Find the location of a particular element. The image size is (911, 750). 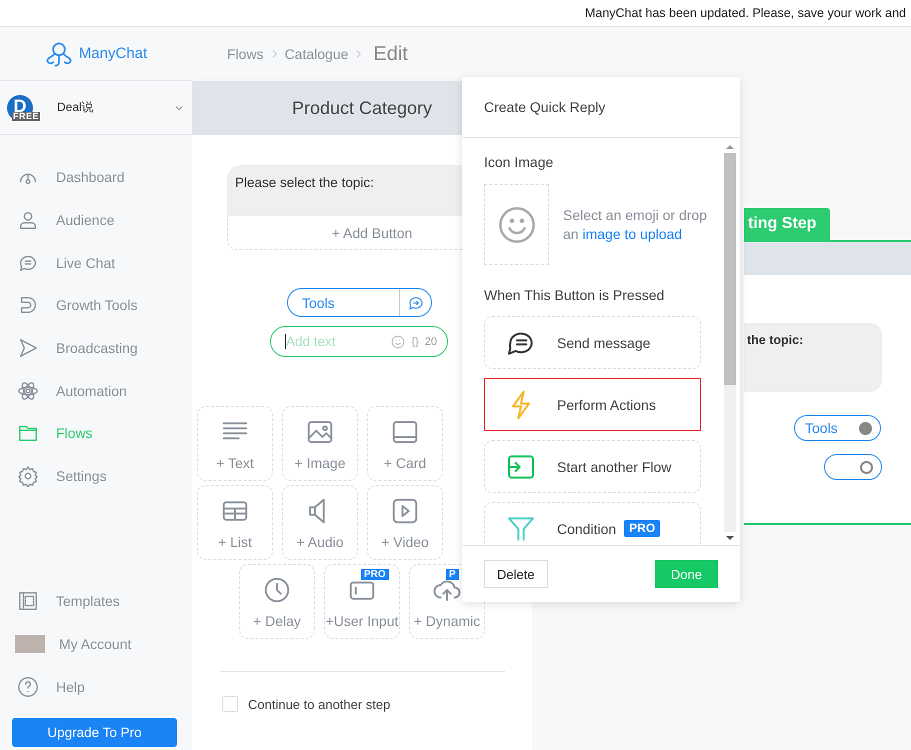

account-avatar is located at coordinates (30, 643).